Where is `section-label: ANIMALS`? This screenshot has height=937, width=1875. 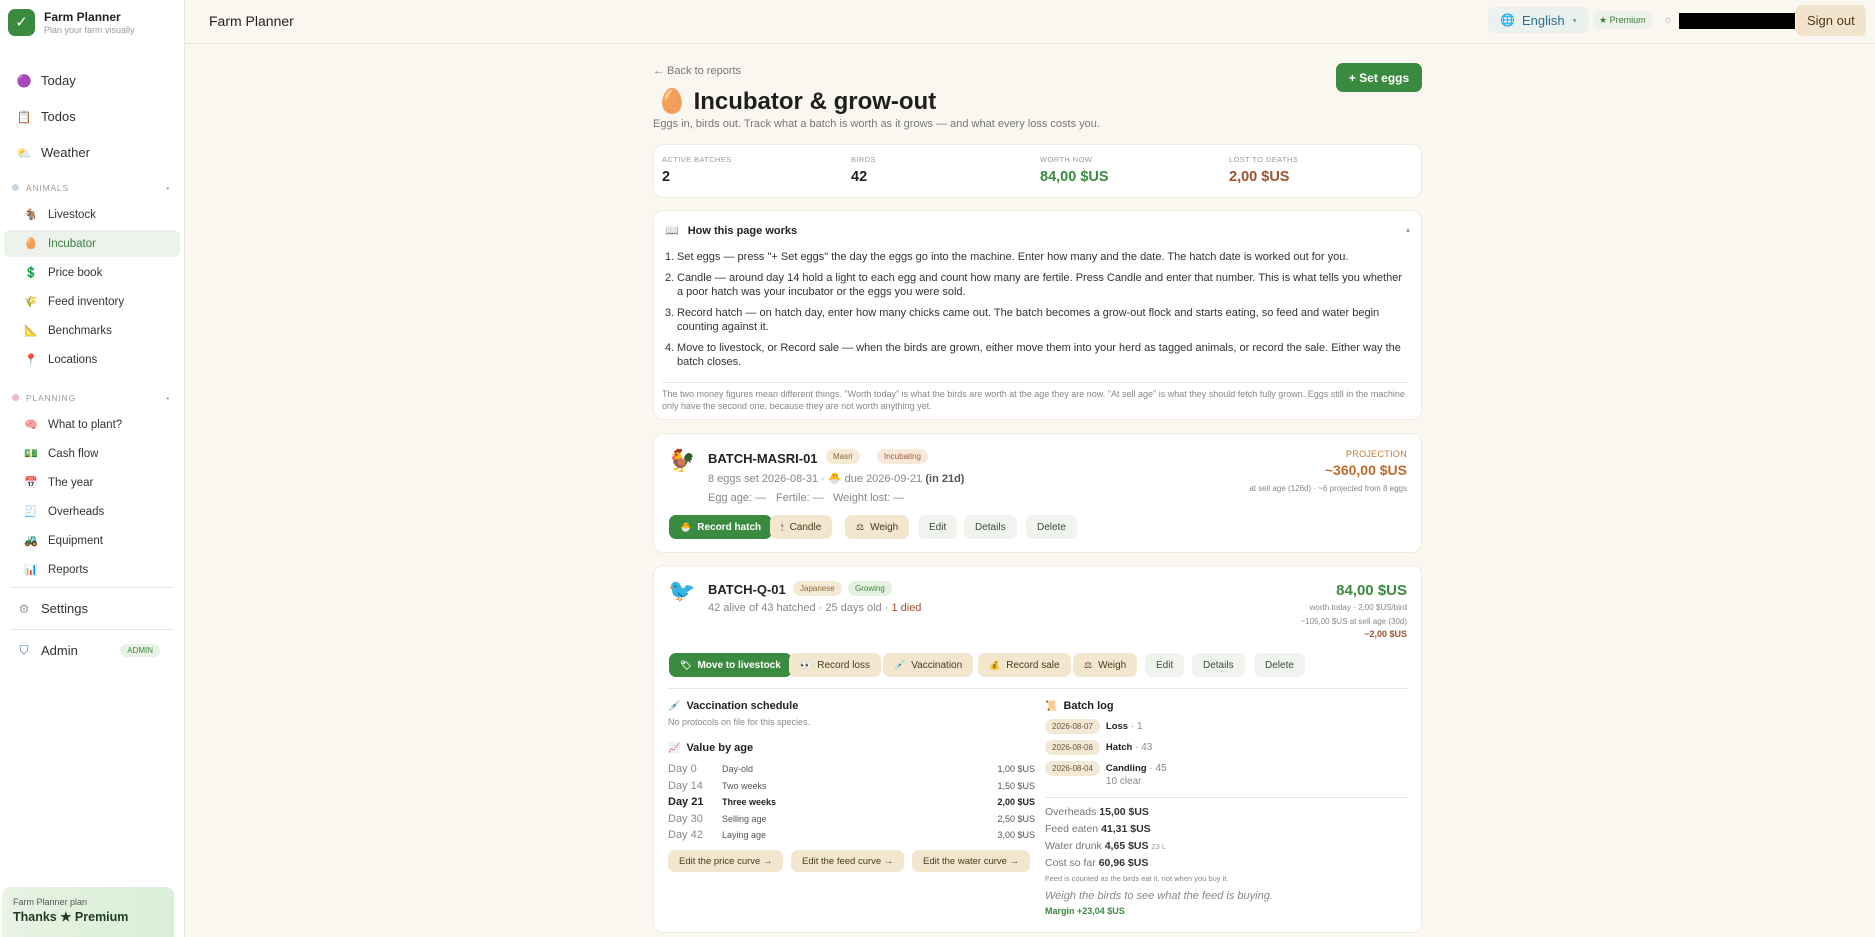 section-label: ANIMALS is located at coordinates (47, 188).